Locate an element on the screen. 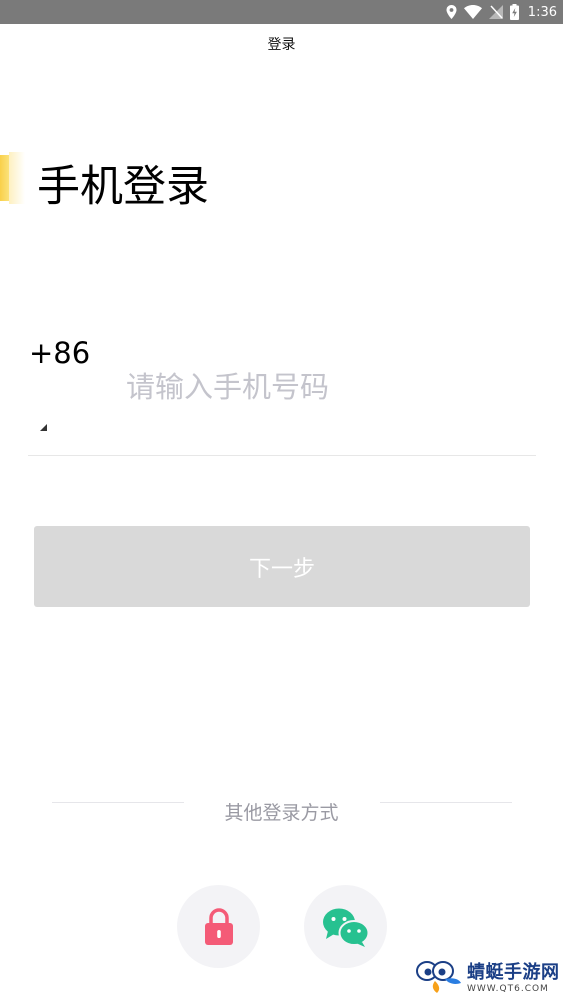  no-signal-icon is located at coordinates (495, 12).